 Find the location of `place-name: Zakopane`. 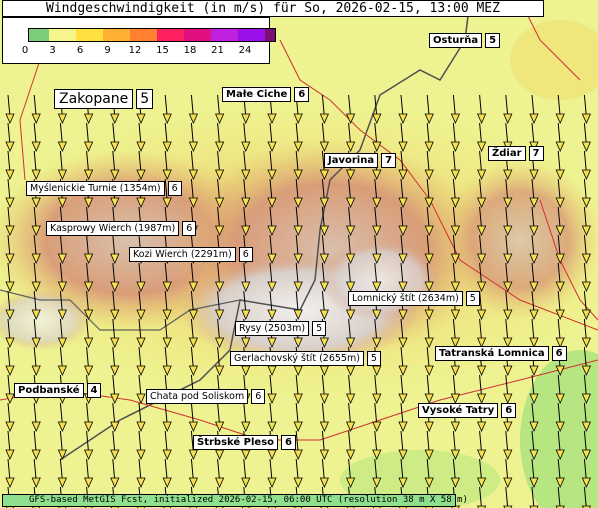

place-name: Zakopane is located at coordinates (94, 99).